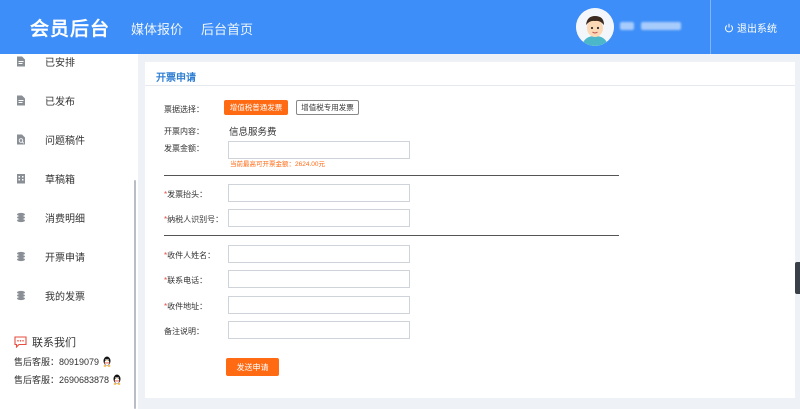  I want to click on recipient-name-input, so click(319, 254).